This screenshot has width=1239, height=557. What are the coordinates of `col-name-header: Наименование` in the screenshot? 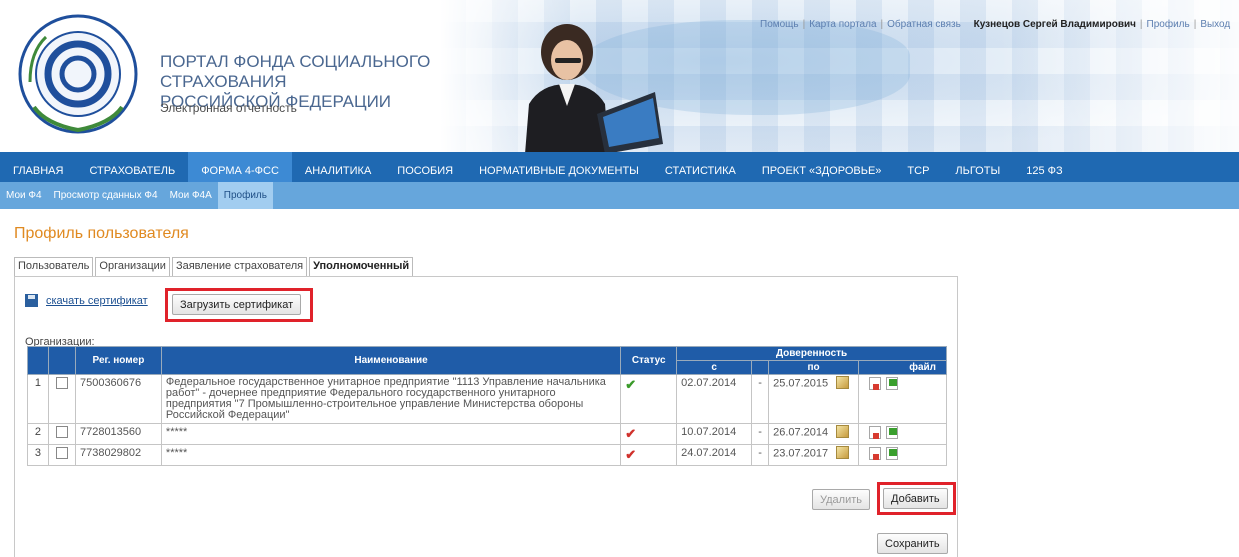 It's located at (391, 360).